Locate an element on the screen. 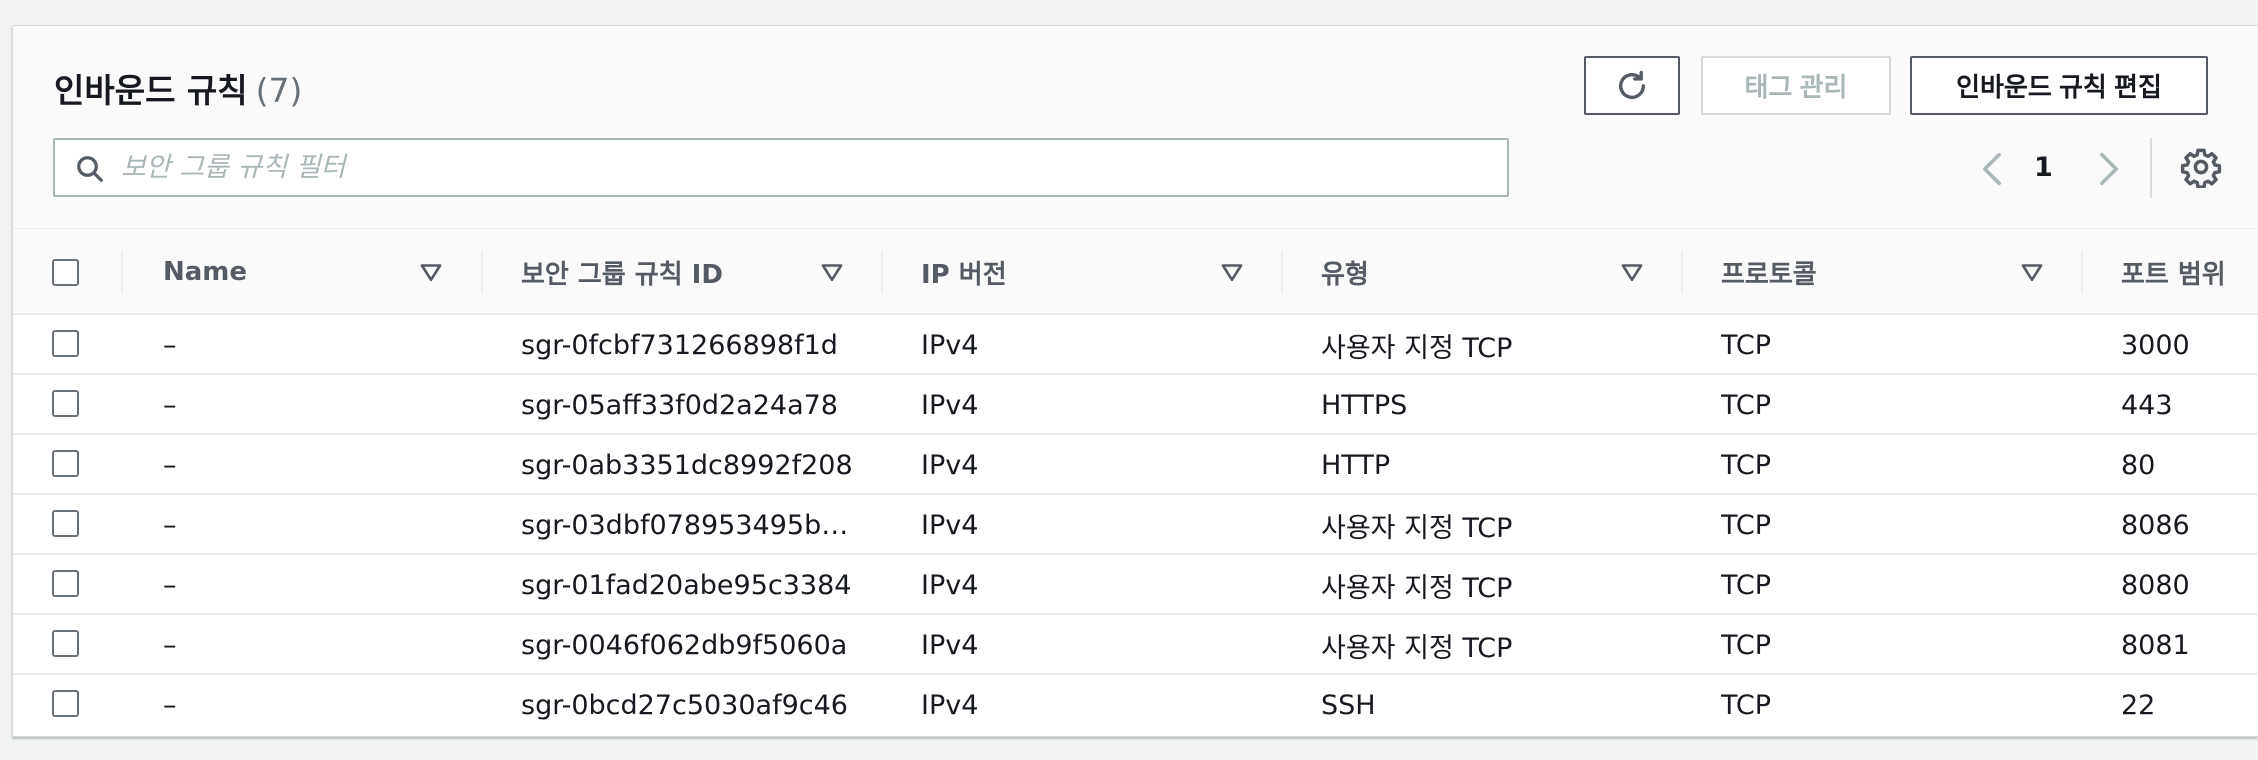  cell-port-range: 8081 is located at coordinates (2155, 645).